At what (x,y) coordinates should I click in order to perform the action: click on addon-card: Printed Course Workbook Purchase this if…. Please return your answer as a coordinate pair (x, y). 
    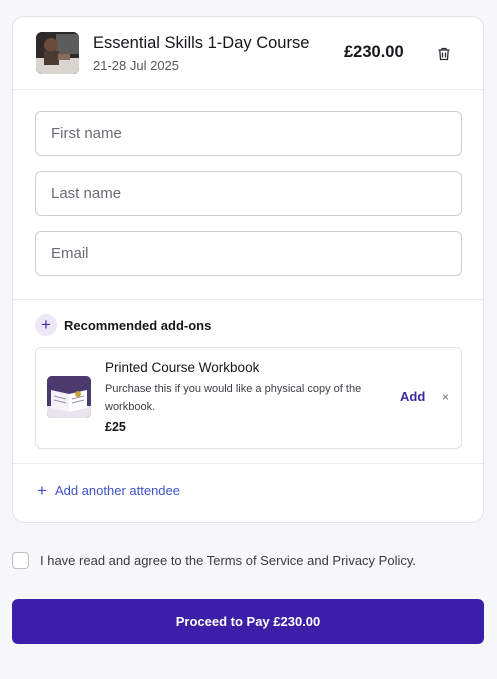
    Looking at the image, I should click on (248, 398).